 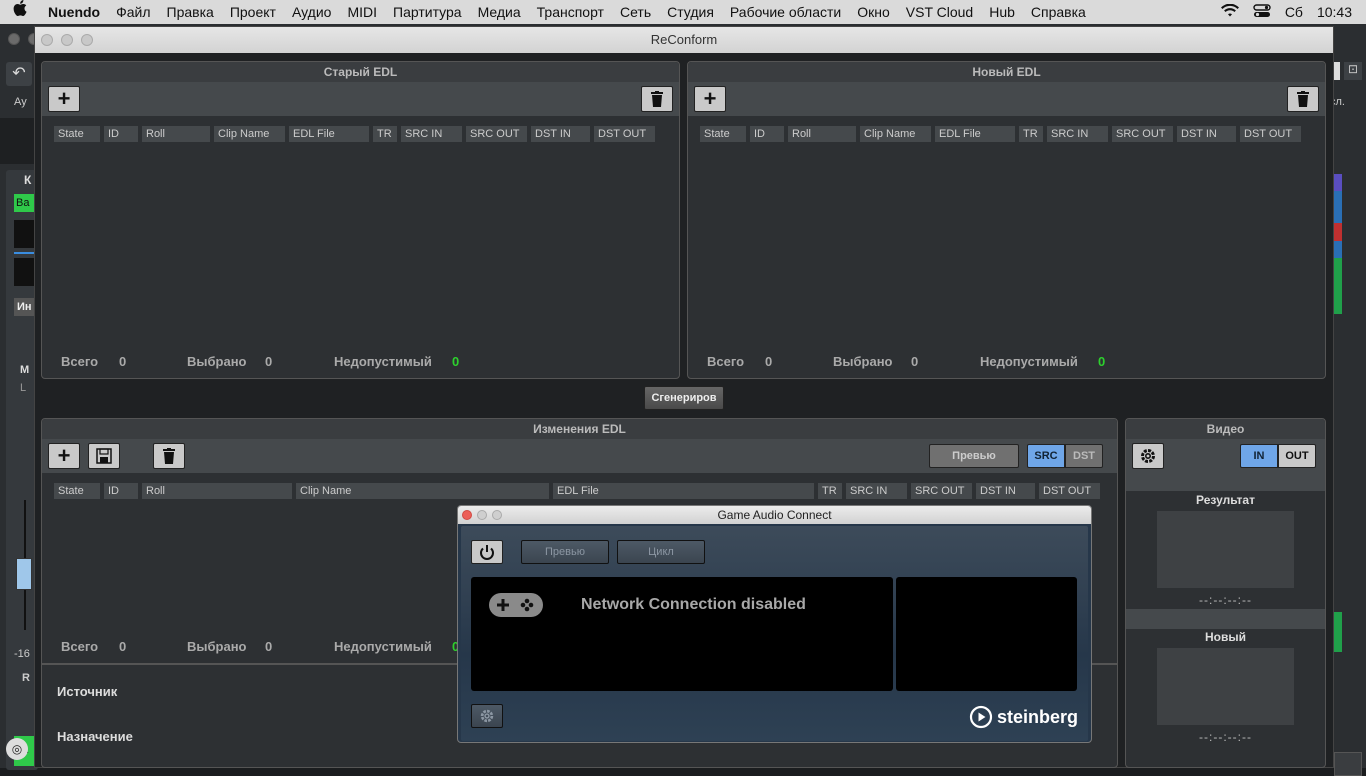 I want to click on changes-preview-button: Превью, so click(x=974, y=456).